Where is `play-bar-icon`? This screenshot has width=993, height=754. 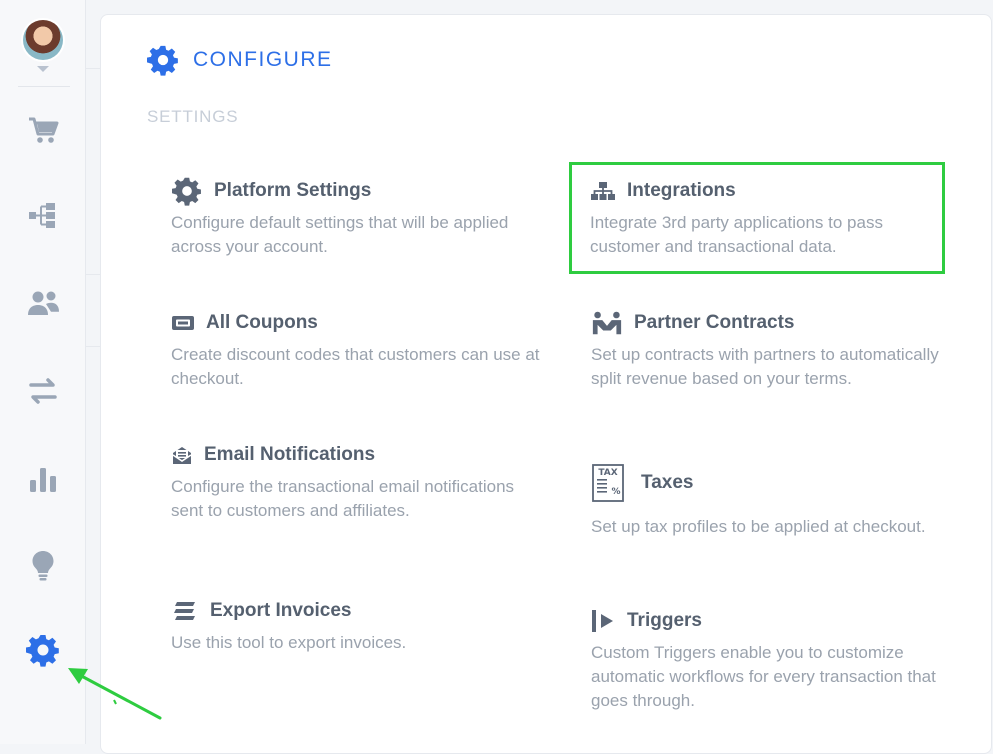 play-bar-icon is located at coordinates (604, 621).